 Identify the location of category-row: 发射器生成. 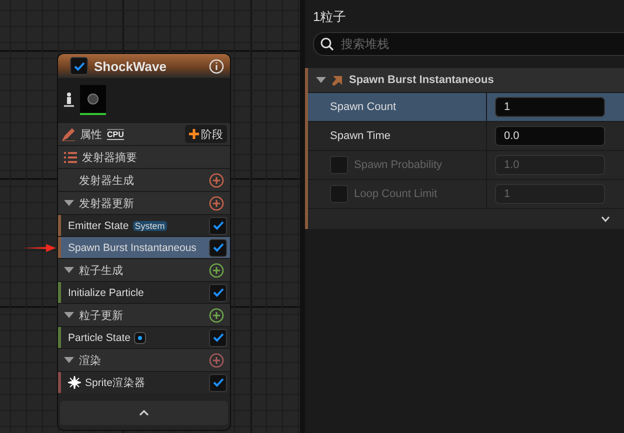
(144, 179).